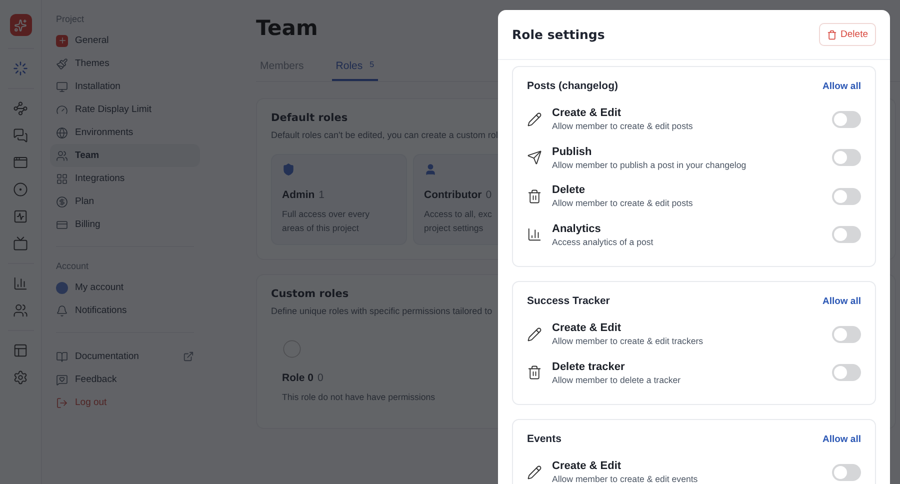  What do you see at coordinates (572, 86) in the screenshot?
I see `group-title: Posts (changelog)` at bounding box center [572, 86].